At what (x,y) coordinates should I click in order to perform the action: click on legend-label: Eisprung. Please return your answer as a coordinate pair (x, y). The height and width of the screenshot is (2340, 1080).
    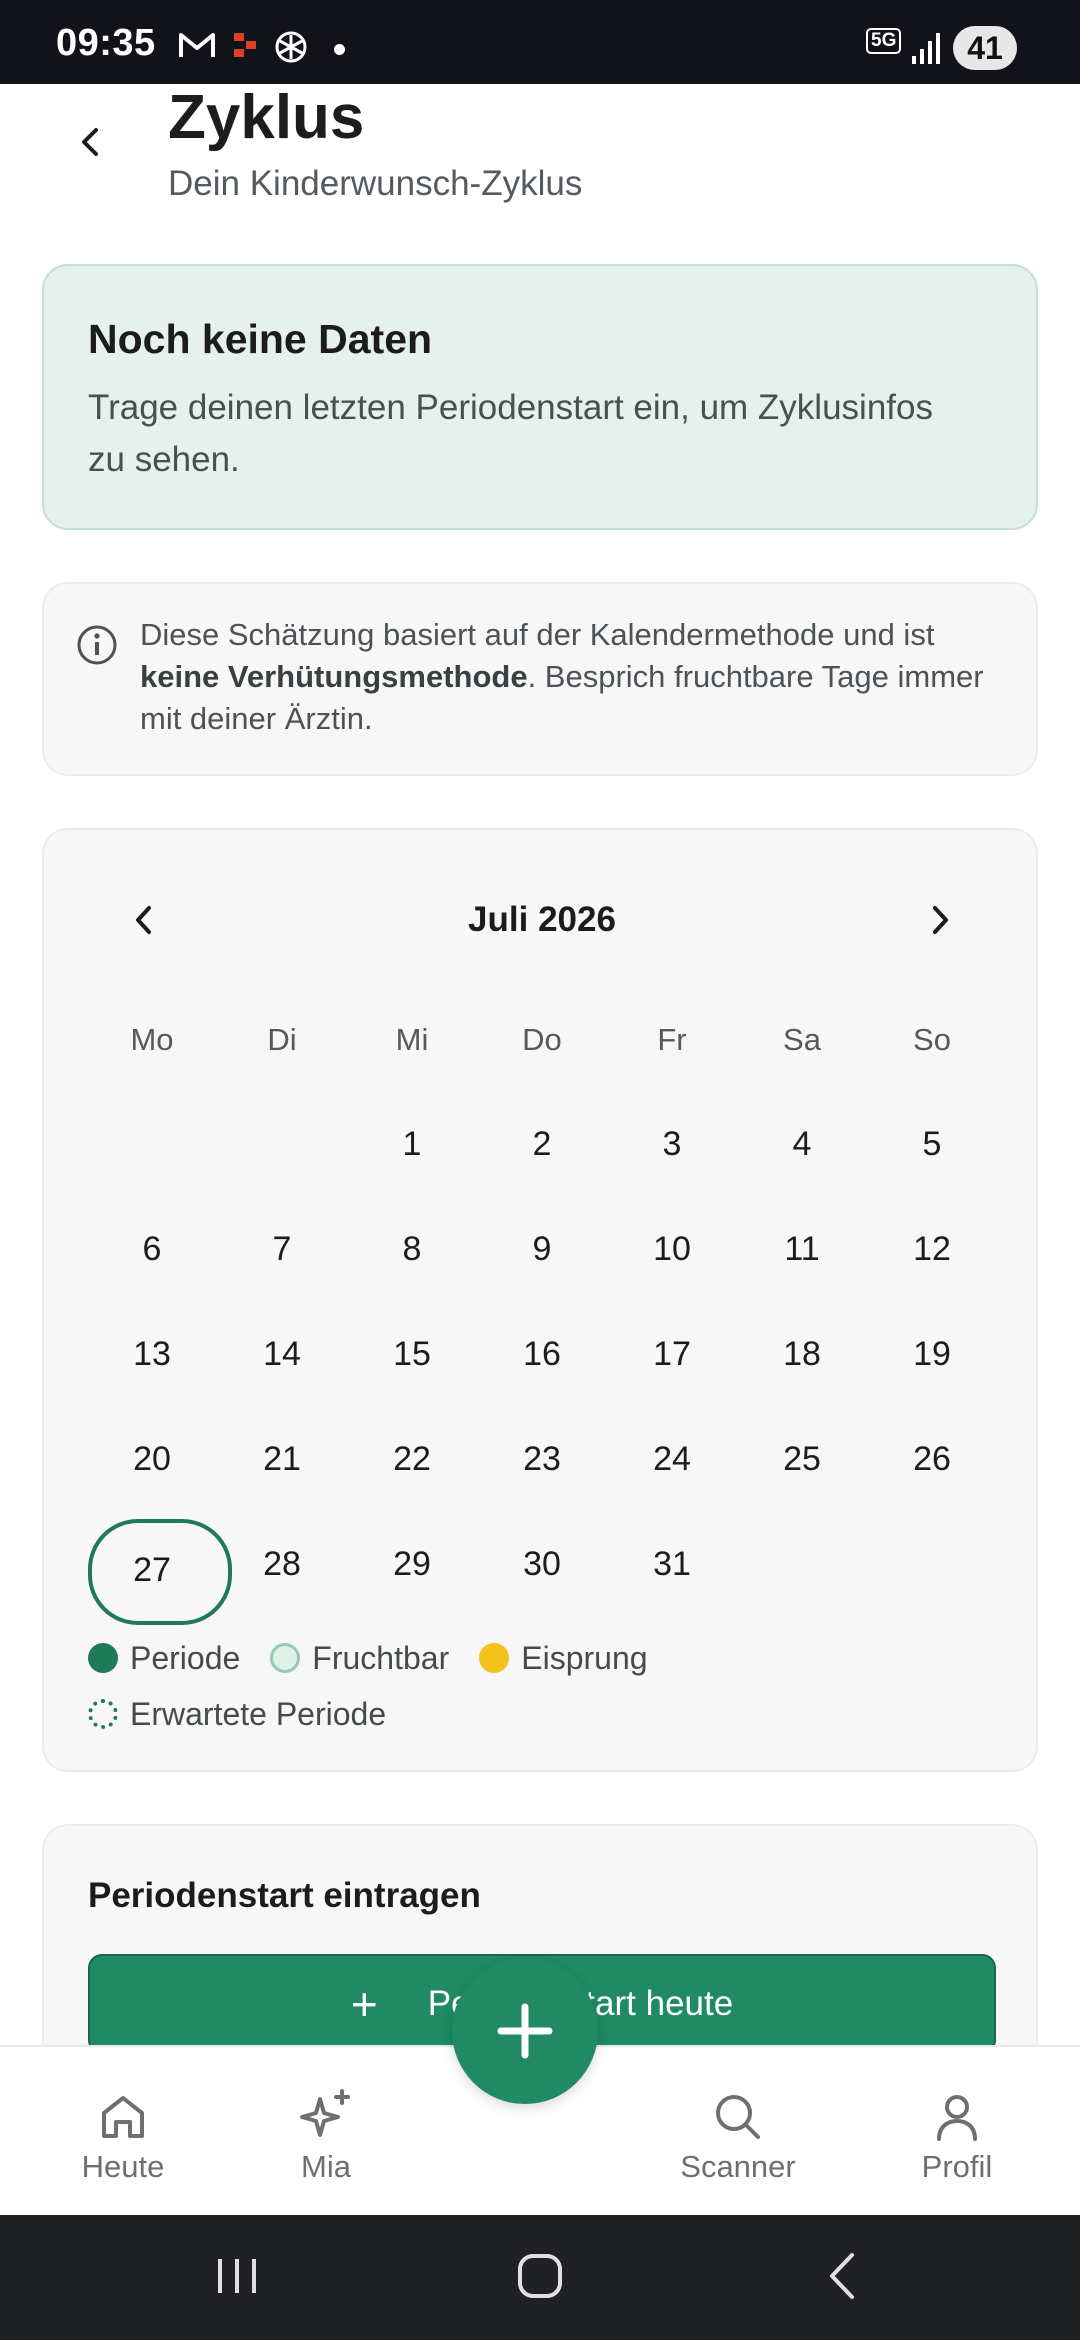
    Looking at the image, I should click on (584, 1657).